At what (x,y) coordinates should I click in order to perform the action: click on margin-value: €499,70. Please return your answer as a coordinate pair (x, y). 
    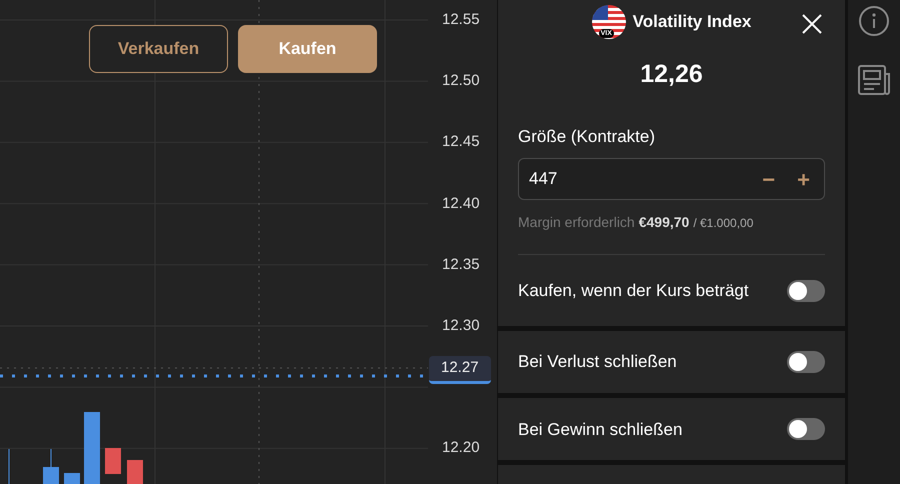
    Looking at the image, I should click on (664, 222).